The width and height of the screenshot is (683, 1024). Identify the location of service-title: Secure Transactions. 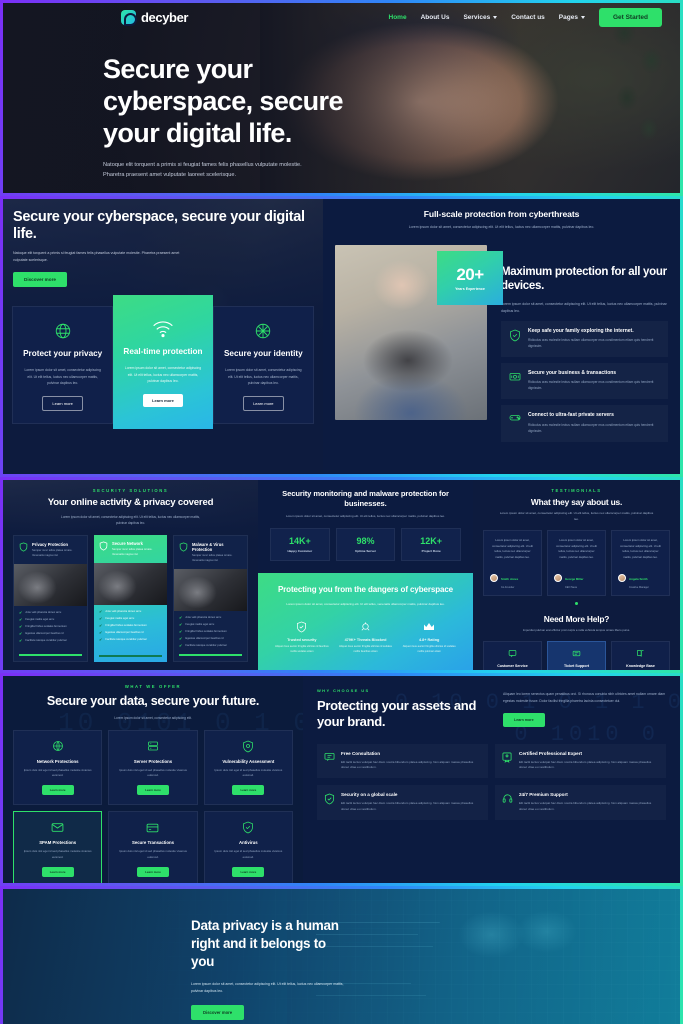
(153, 843).